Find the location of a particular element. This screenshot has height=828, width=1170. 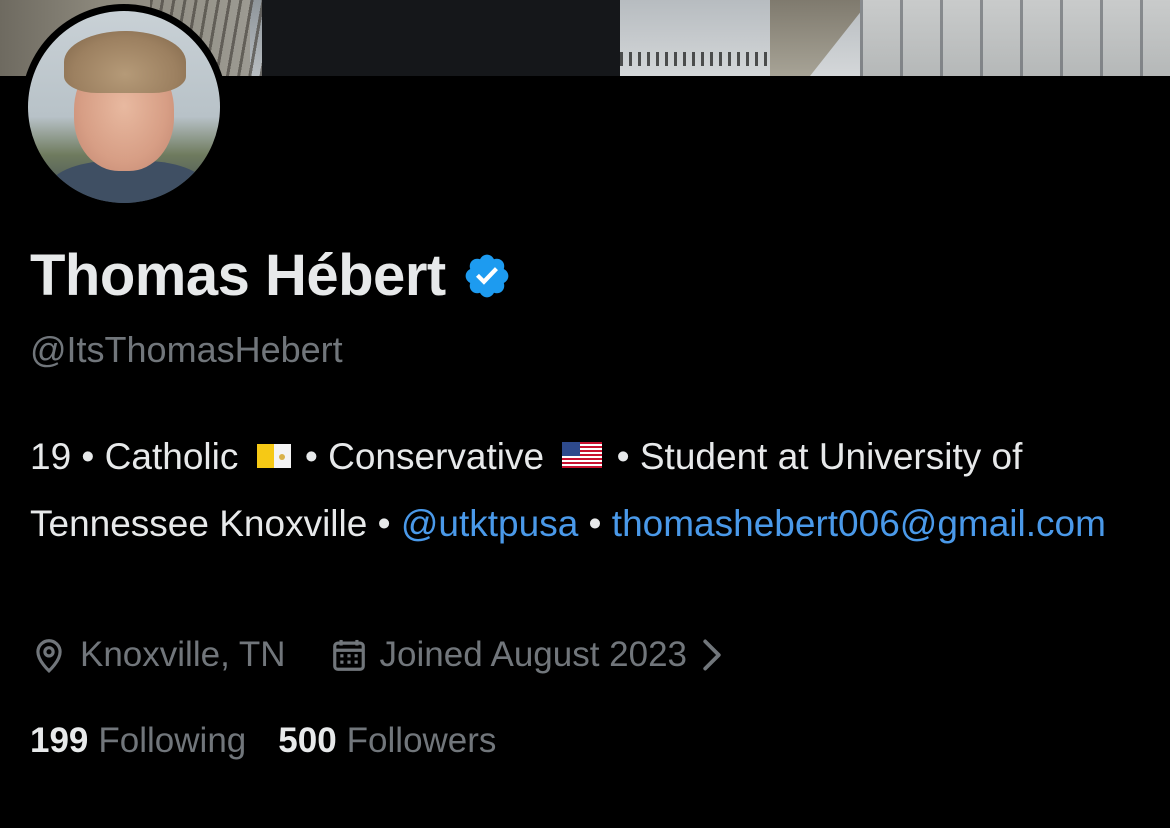

followers-stat: 500 Followers is located at coordinates (387, 741).